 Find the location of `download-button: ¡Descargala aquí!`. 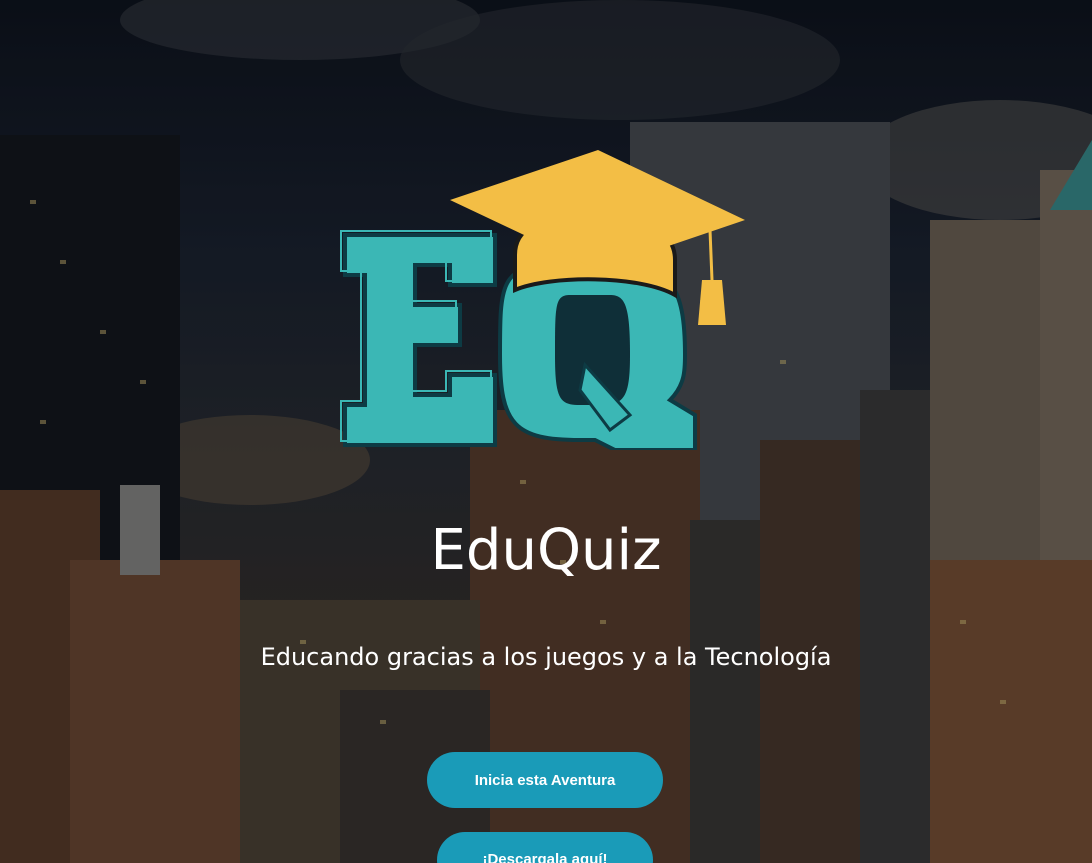

download-button: ¡Descargala aquí! is located at coordinates (545, 847).